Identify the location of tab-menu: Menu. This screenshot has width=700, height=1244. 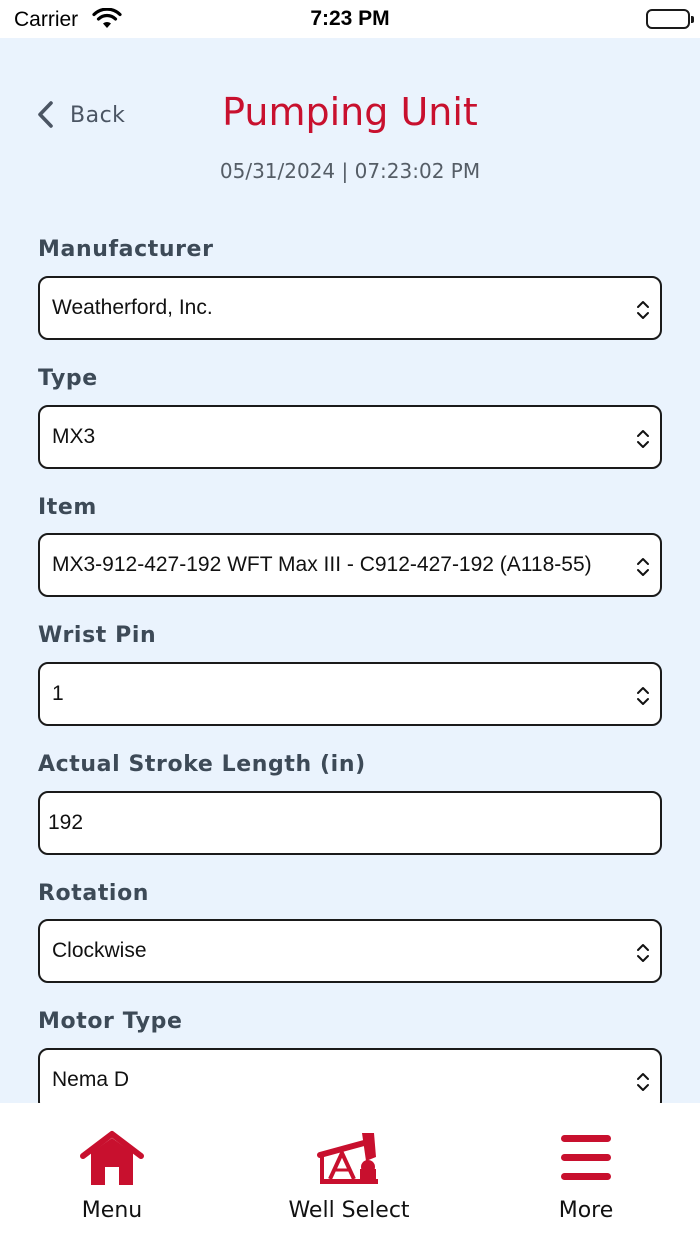
(112, 1173).